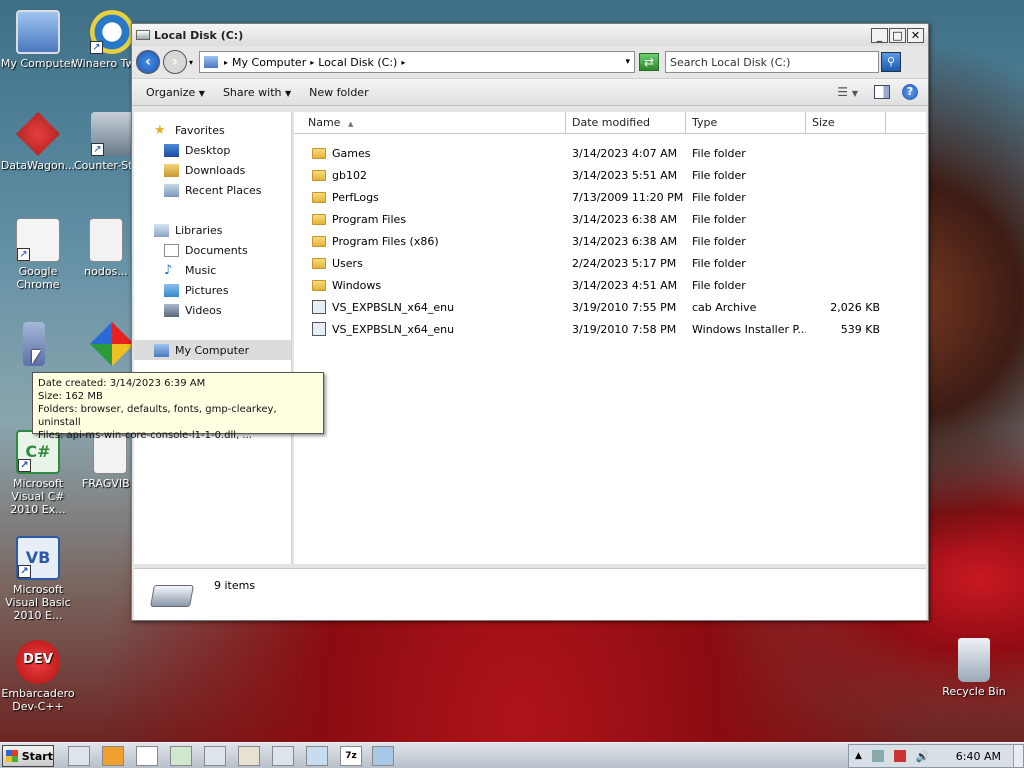 The height and width of the screenshot is (768, 1024). I want to click on keyboard-taskbar-icon, so click(317, 756).